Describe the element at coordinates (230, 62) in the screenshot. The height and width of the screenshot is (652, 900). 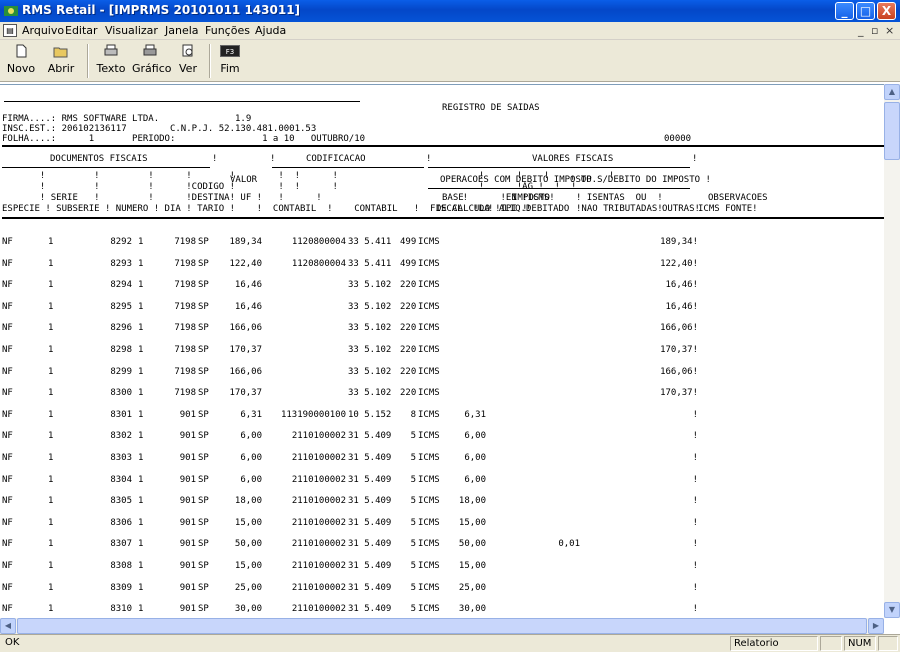
I see `fim-button: F3 Fim` at that location.